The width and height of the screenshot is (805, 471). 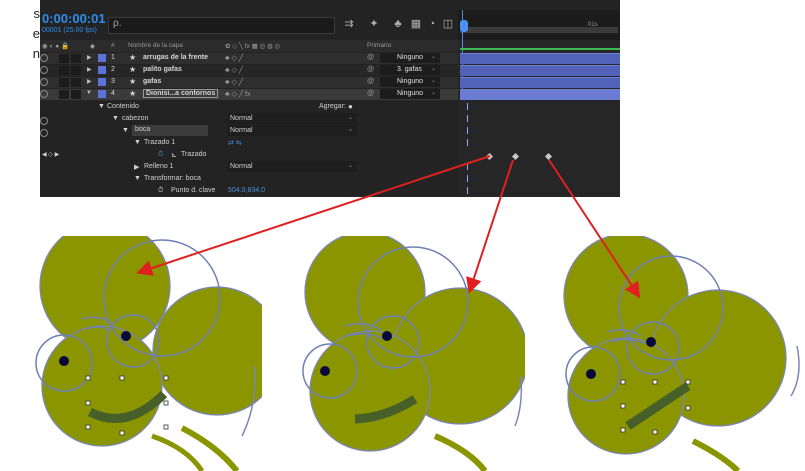 I want to click on motion-blur-icon: ◔, so click(x=432, y=24).